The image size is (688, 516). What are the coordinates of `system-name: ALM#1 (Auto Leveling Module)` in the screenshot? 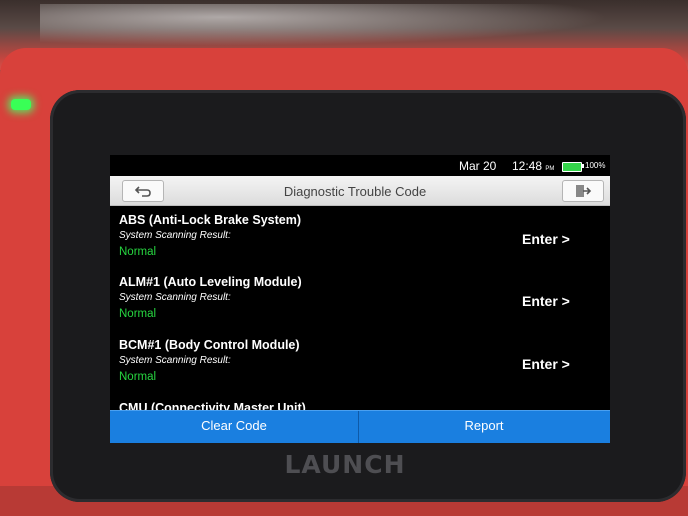 It's located at (210, 282).